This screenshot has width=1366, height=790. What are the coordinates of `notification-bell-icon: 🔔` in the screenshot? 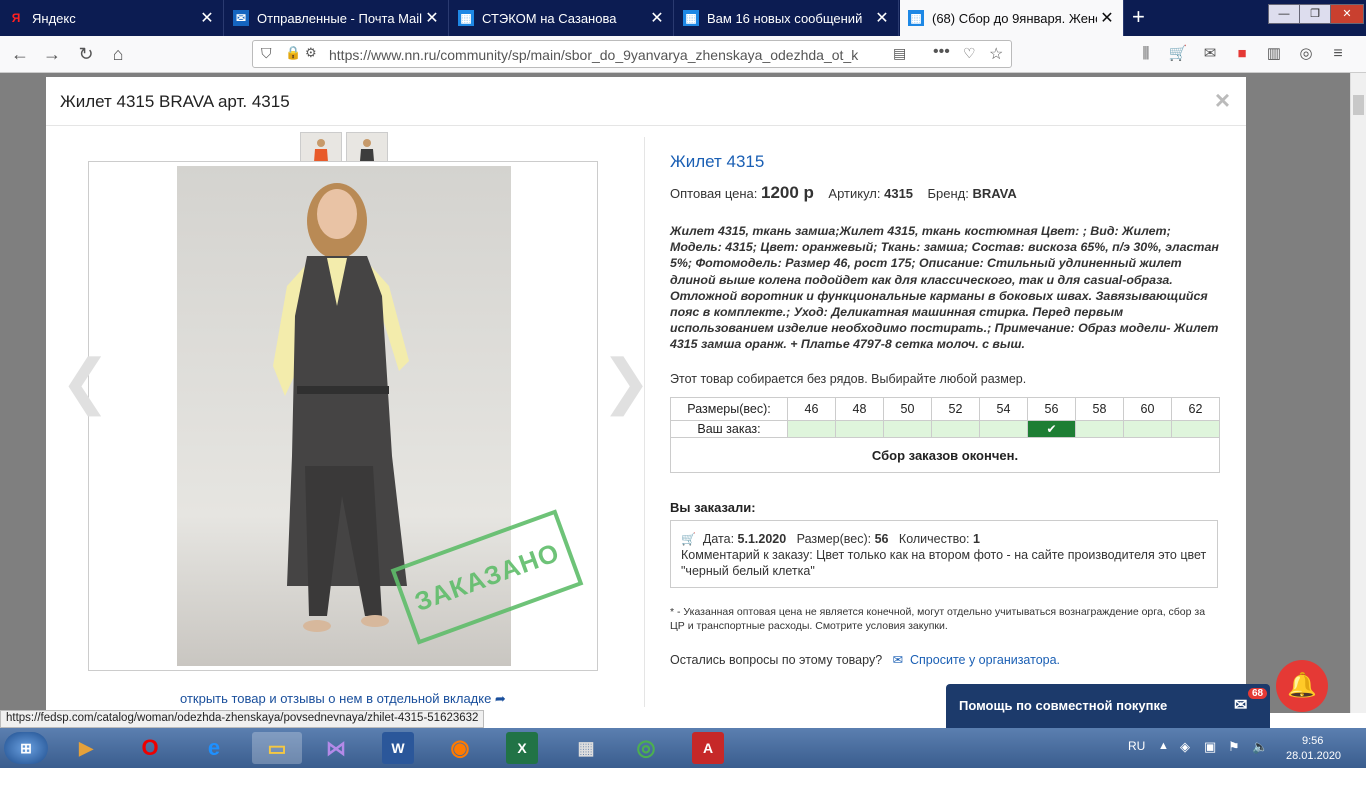 It's located at (1302, 686).